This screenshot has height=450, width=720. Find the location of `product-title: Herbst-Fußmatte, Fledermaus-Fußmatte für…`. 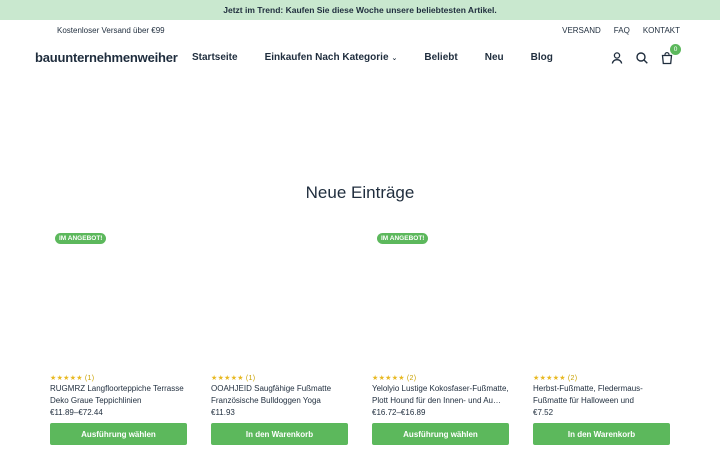

product-title: Herbst-Fußmatte, Fledermaus-Fußmatte für… is located at coordinates (601, 394).